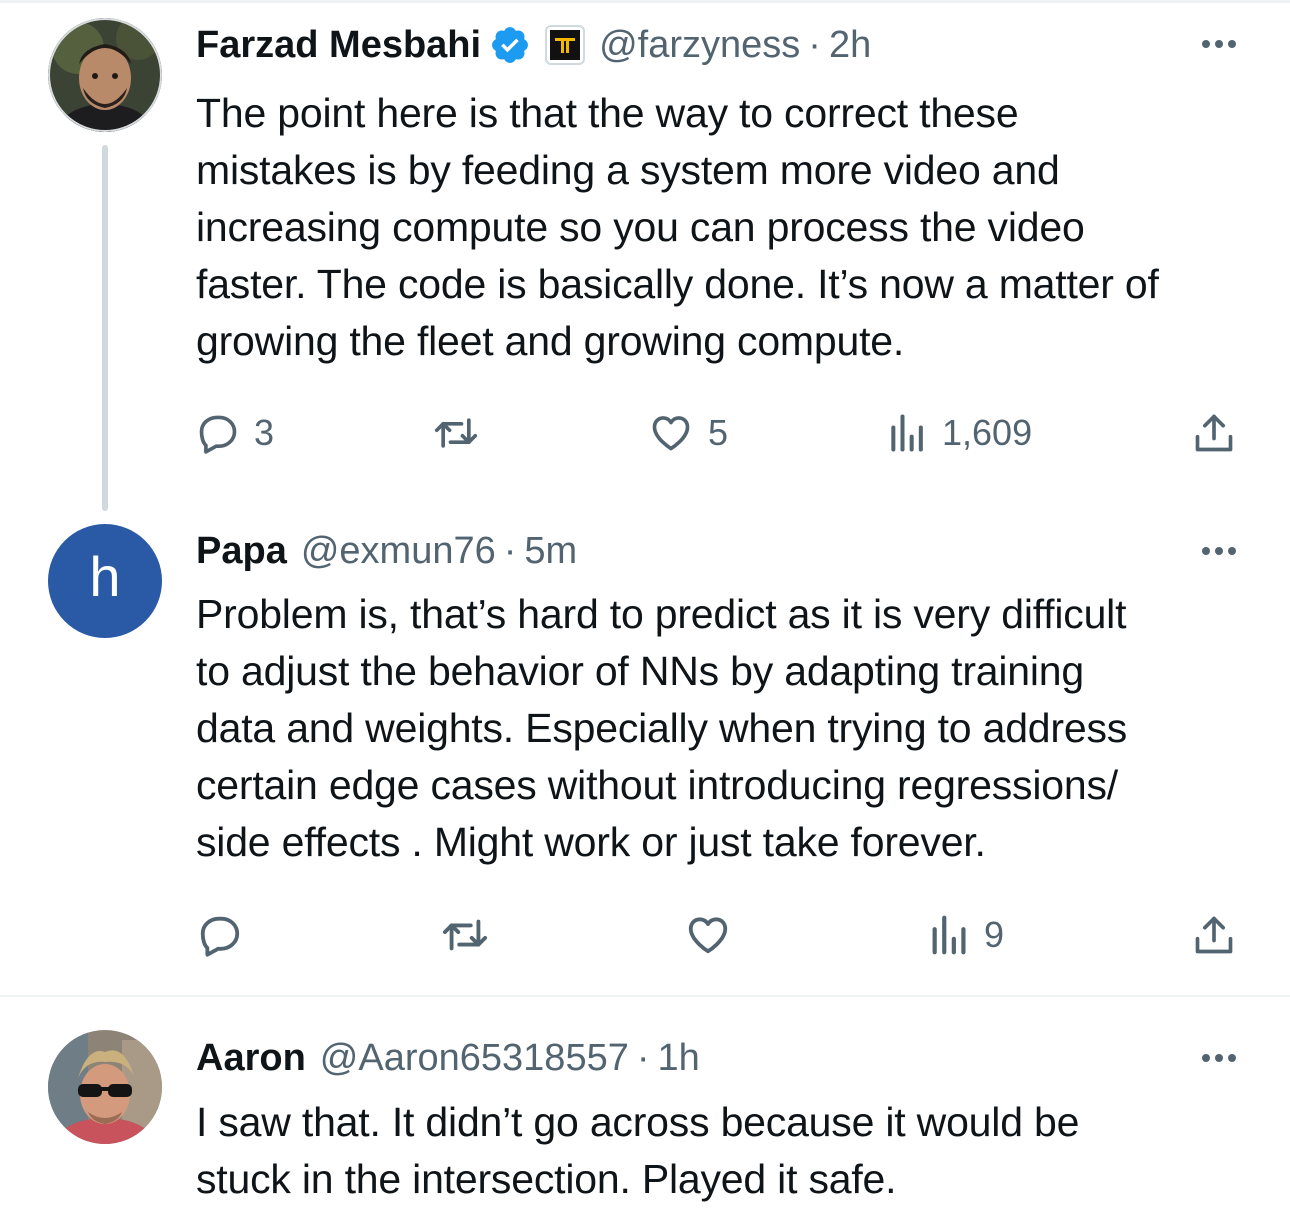 This screenshot has height=1229, width=1290. What do you see at coordinates (105, 75) in the screenshot?
I see `avatar-farzad` at bounding box center [105, 75].